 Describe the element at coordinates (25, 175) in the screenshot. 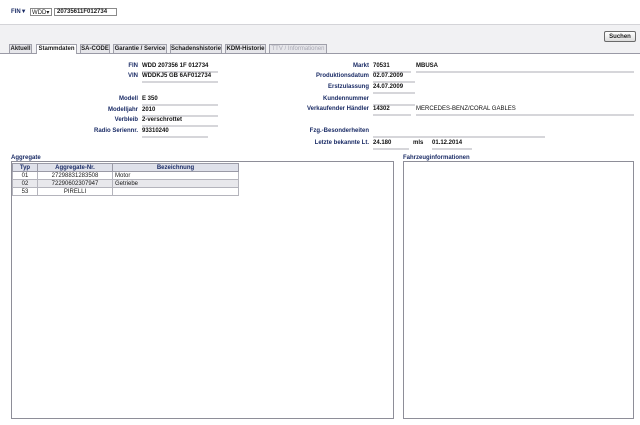

I see `typ-cell: 01` at that location.